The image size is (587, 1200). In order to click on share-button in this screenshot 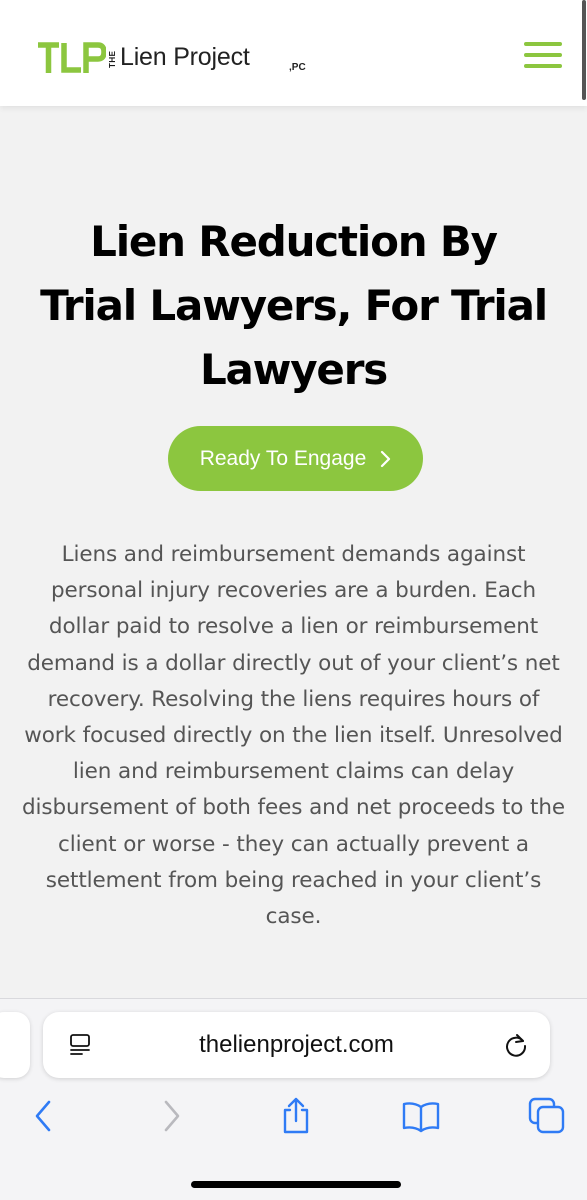, I will do `click(296, 1116)`.